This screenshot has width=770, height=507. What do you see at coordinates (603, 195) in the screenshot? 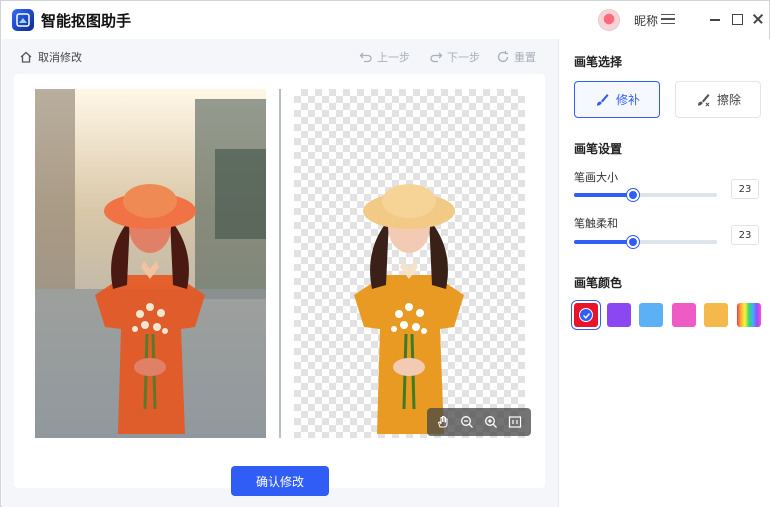
I see `brush-size-fill` at bounding box center [603, 195].